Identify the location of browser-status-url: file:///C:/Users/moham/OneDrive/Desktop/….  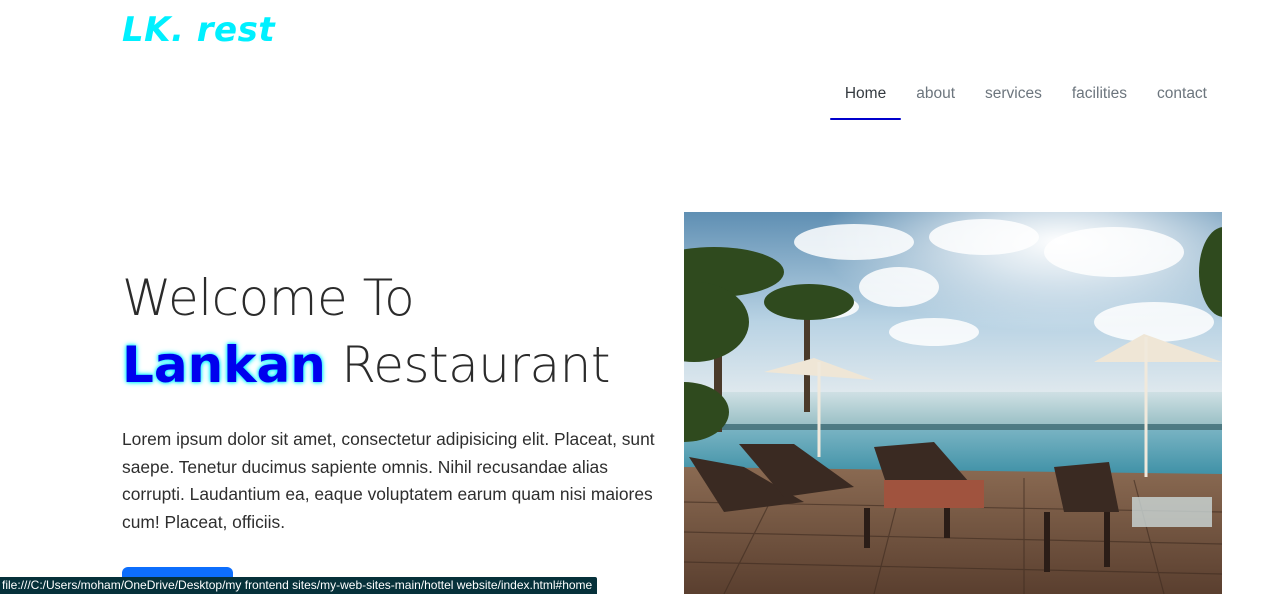
(299, 585).